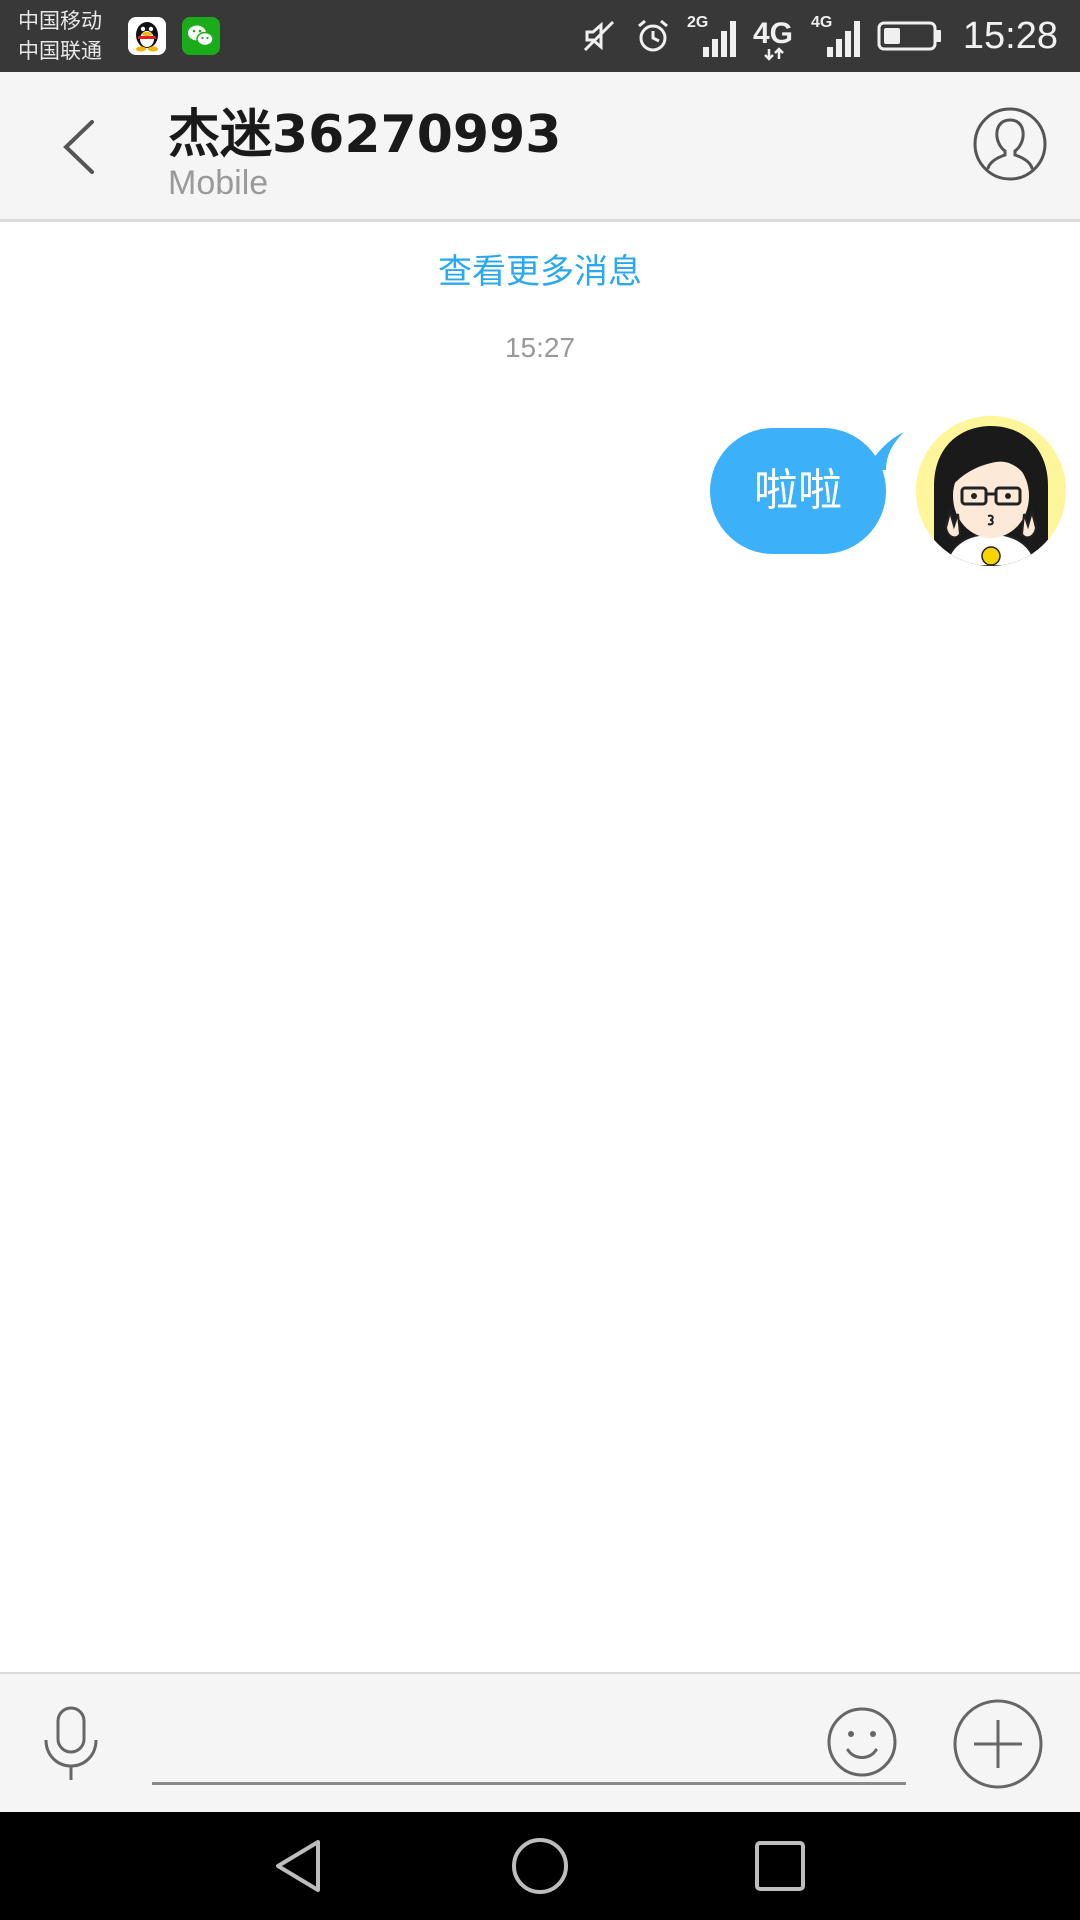  I want to click on smiley-icon, so click(862, 1742).